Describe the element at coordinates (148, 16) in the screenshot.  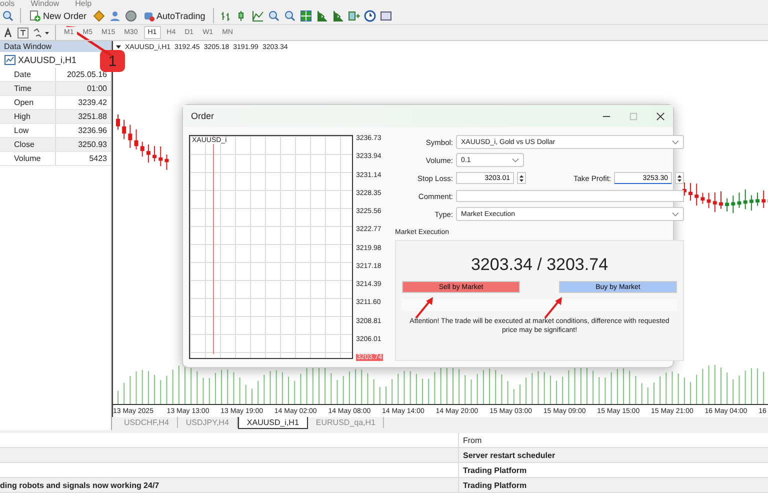
I see `robot-icon` at that location.